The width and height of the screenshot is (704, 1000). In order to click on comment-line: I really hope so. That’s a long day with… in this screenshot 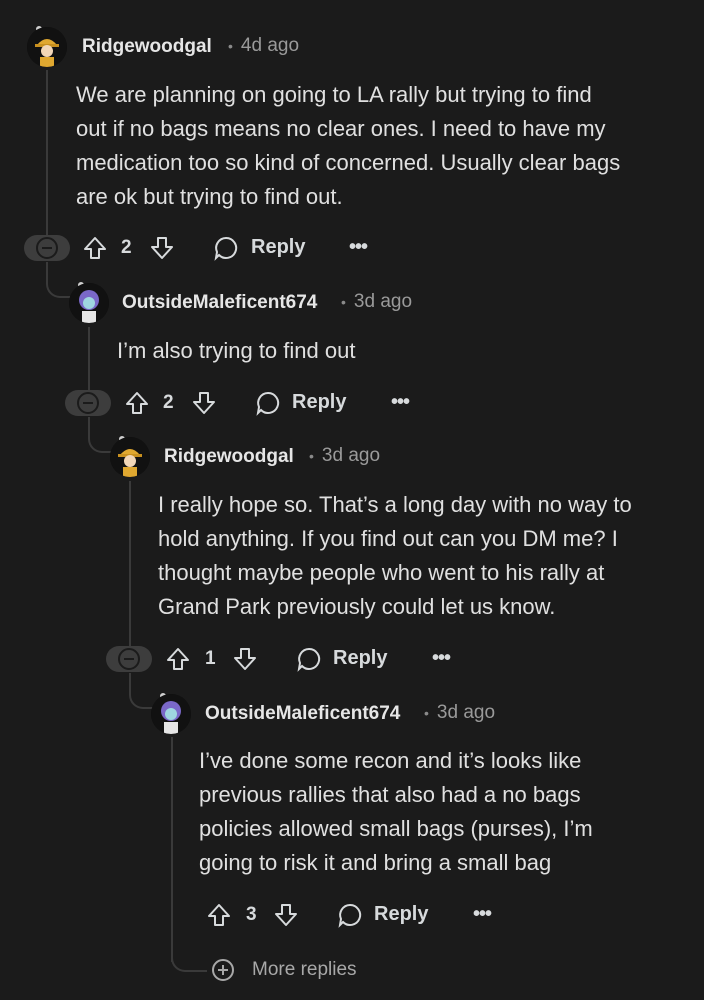, I will do `click(395, 504)`.